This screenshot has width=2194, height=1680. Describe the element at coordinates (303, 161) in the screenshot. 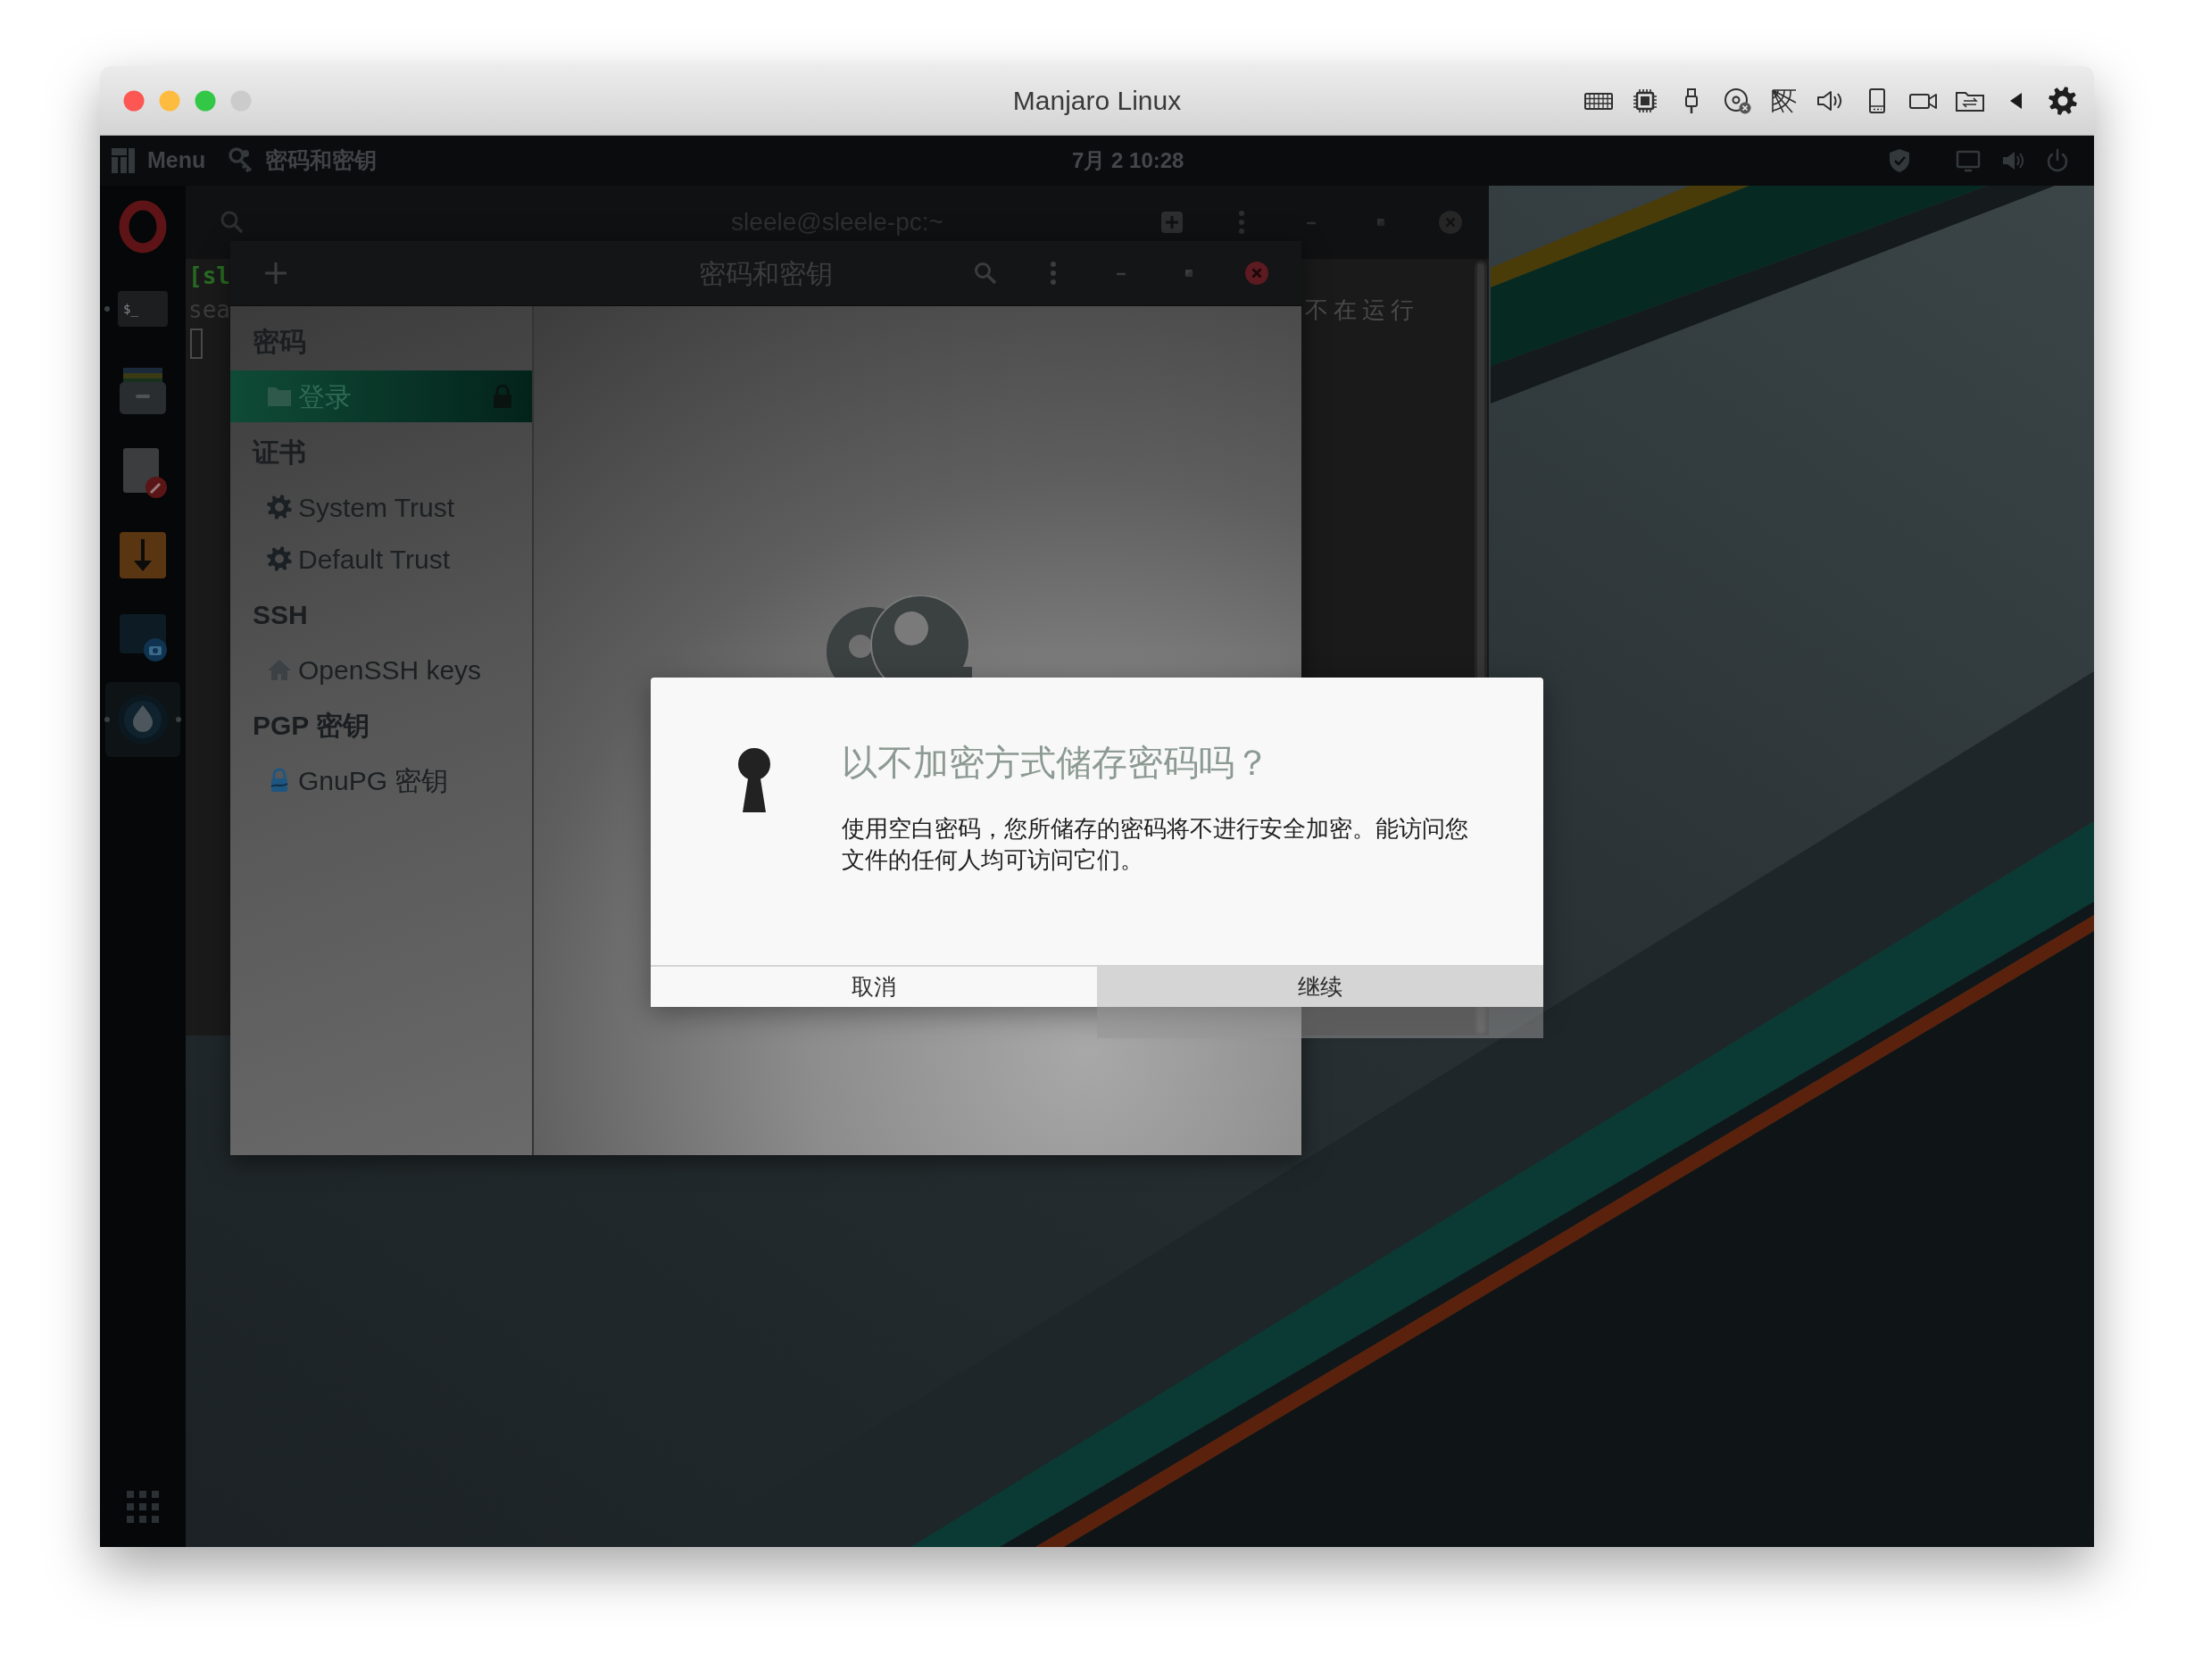

I see `app-menu-button: 密码和密钥` at that location.